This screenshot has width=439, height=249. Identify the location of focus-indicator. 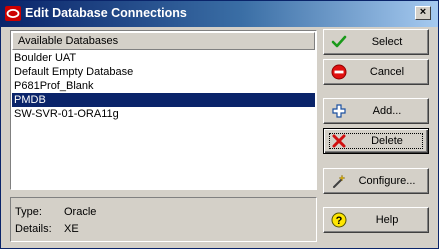
(376, 141).